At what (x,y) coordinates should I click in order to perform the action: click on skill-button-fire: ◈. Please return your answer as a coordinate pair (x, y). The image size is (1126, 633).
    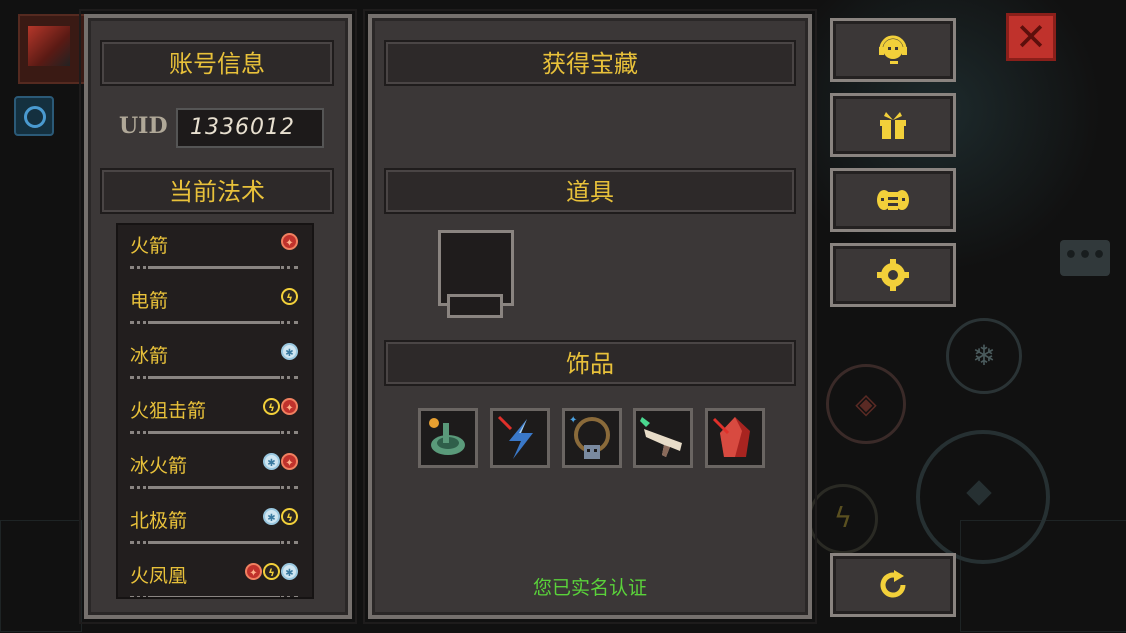
    Looking at the image, I should click on (866, 404).